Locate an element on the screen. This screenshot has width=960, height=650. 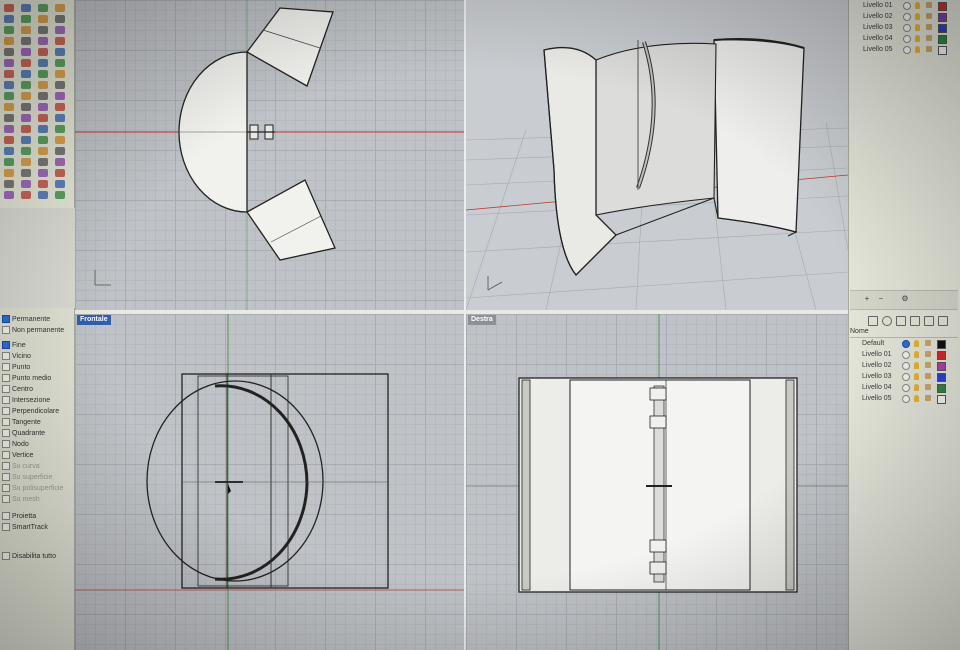
fillet-icon is located at coordinates (9, 85).